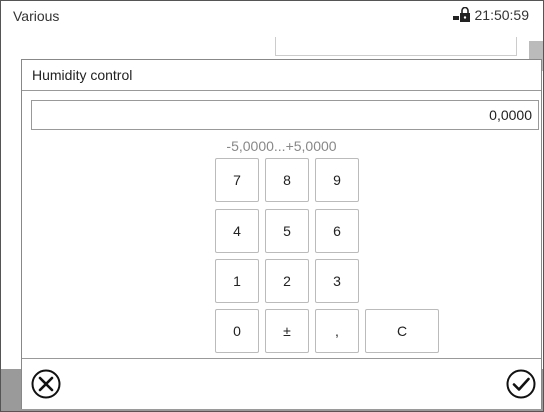 The width and height of the screenshot is (544, 412). Describe the element at coordinates (46, 384) in the screenshot. I see `cancel-icon` at that location.